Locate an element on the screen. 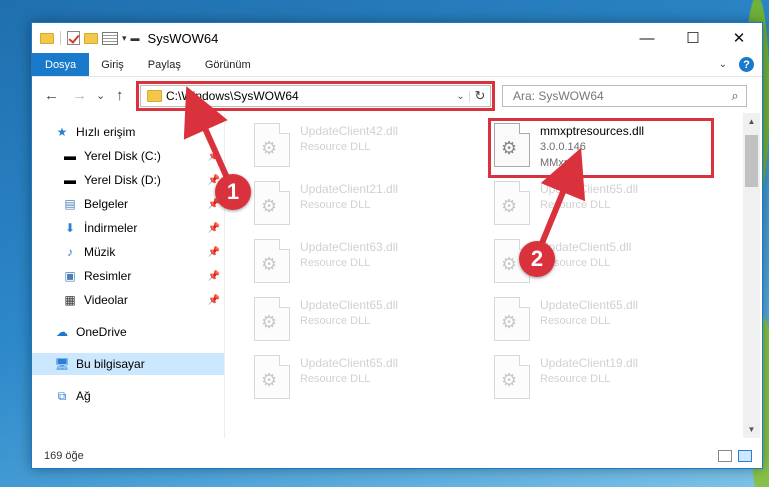 The image size is (769, 487). sidebar-item-quick-access: ★ Hızlı erişim is located at coordinates (128, 132).